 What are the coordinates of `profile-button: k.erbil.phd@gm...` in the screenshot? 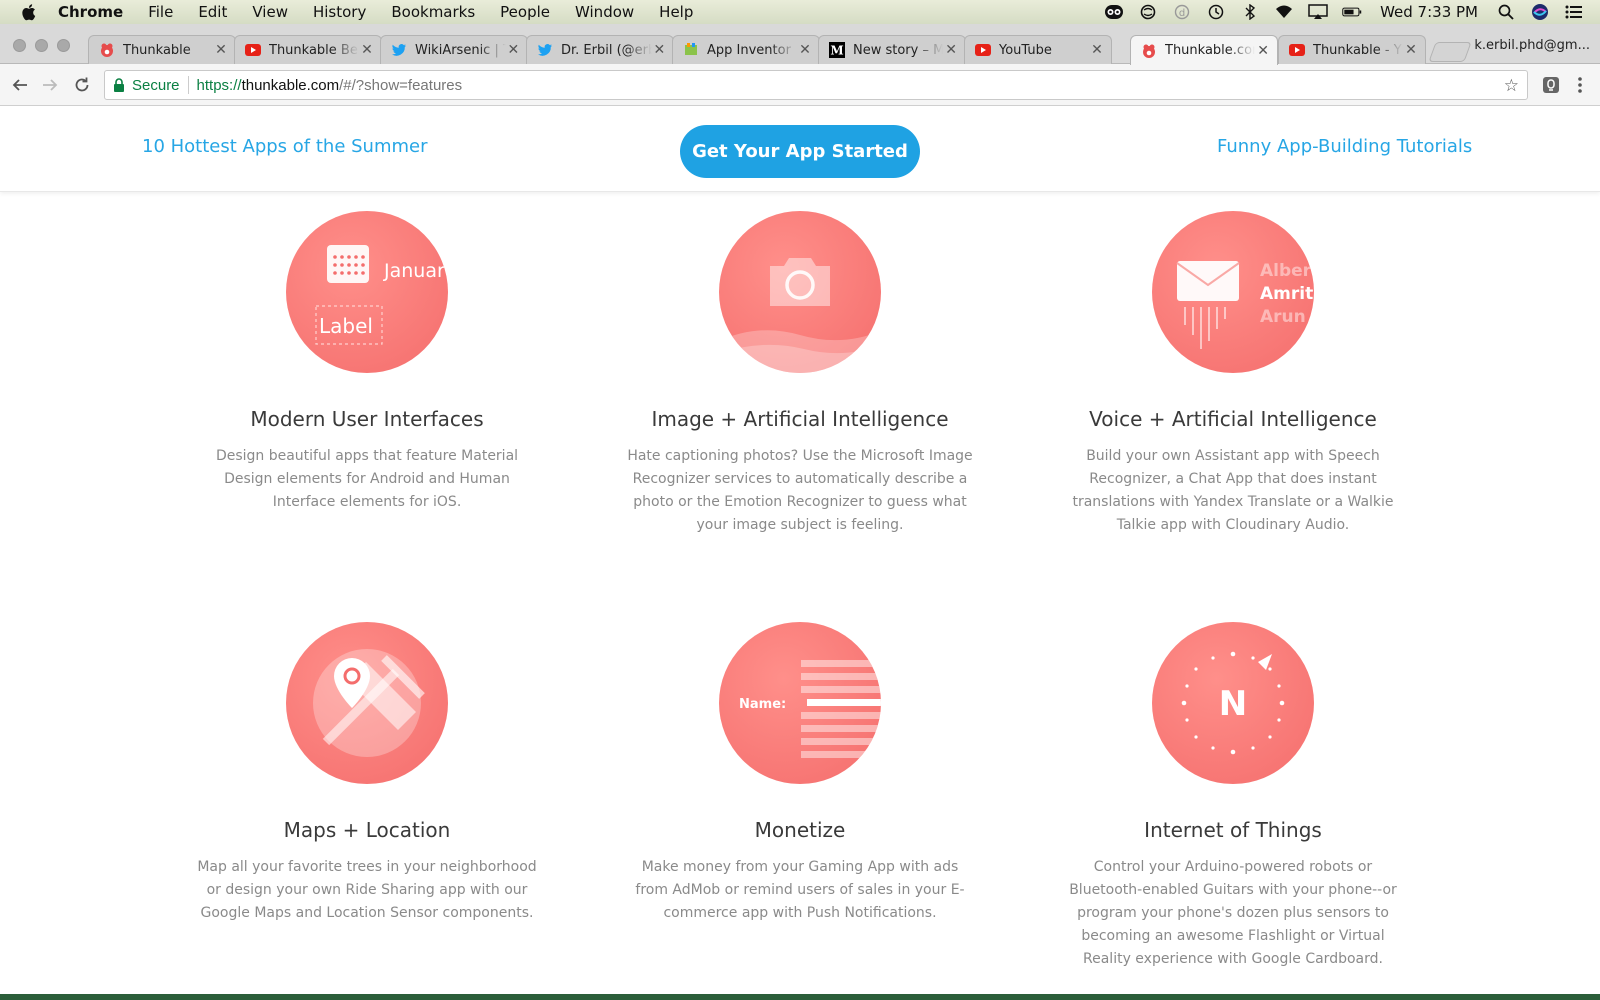 It's located at (1532, 45).